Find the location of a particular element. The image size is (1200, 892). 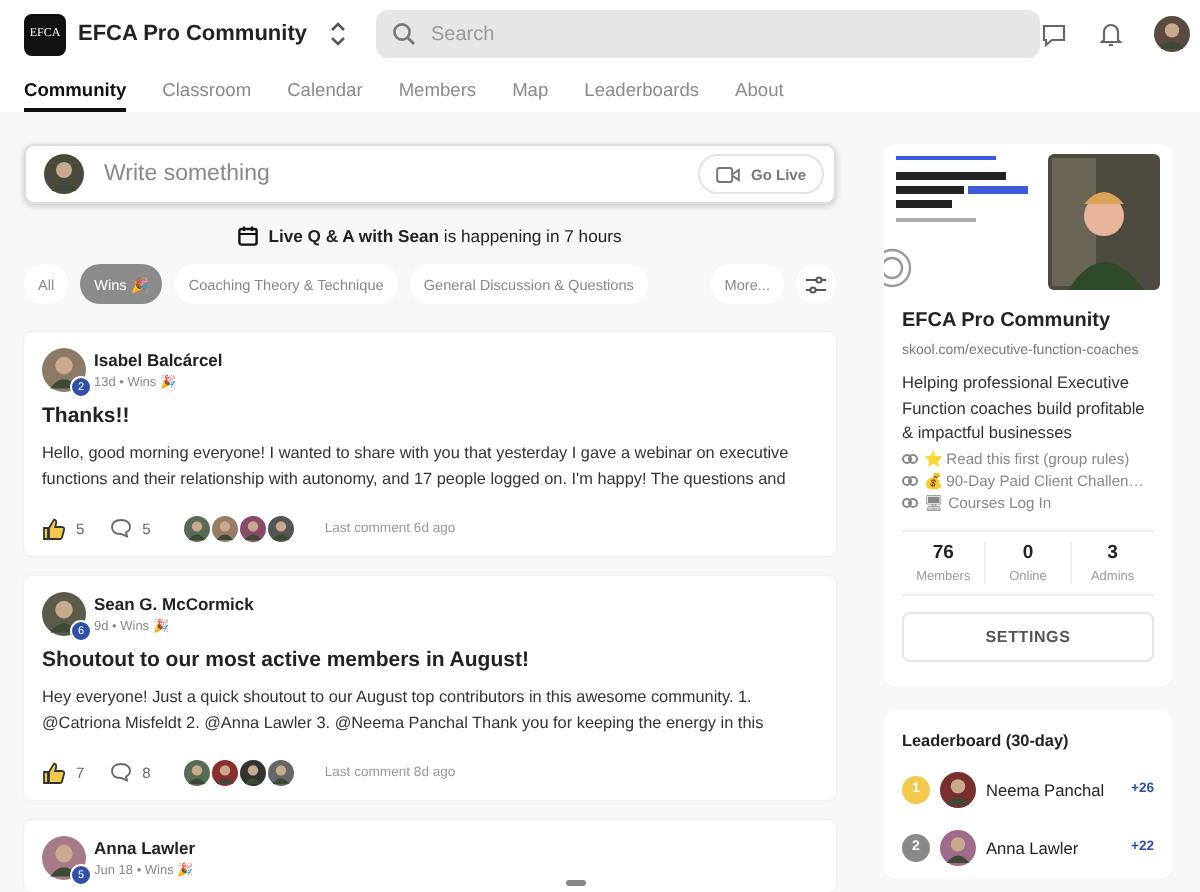

stat-value: 0 is located at coordinates (1028, 552).